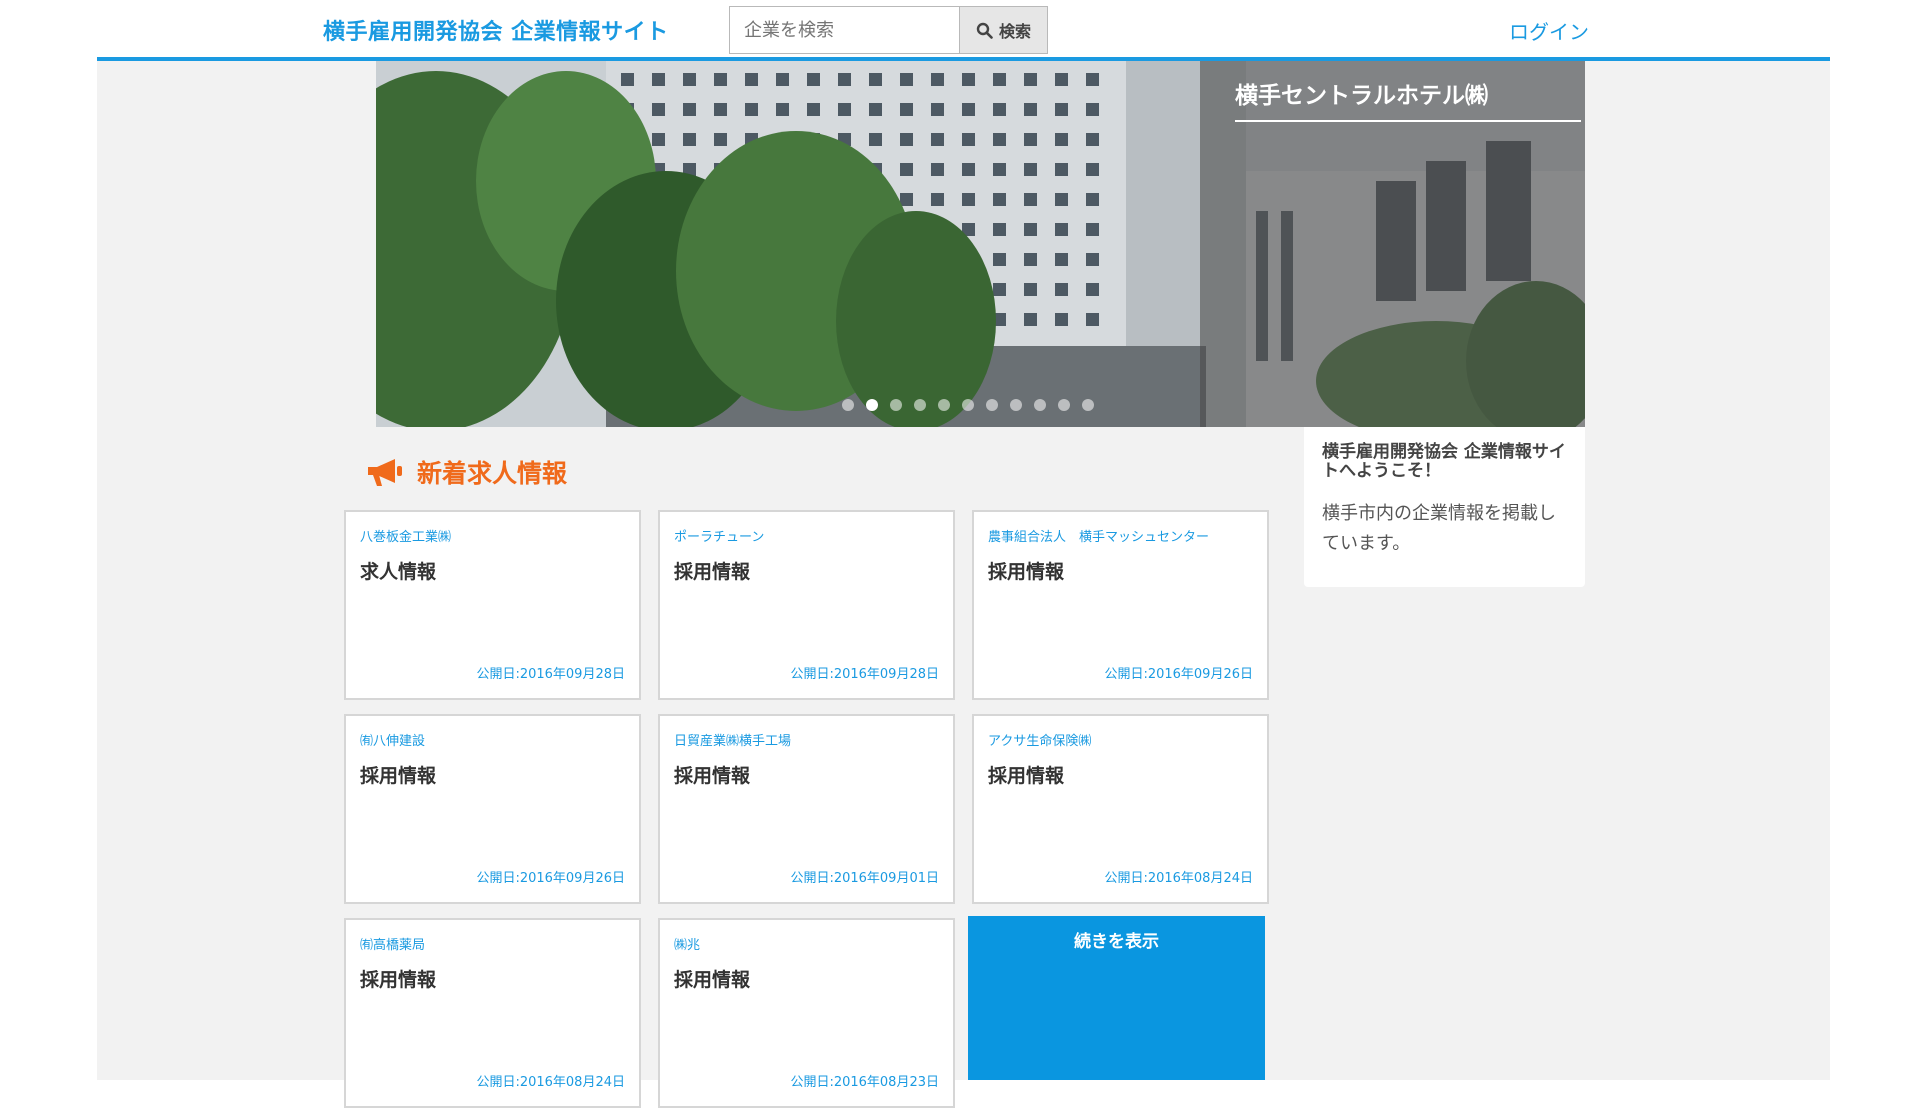 Image resolution: width=1920 pixels, height=1108 pixels. Describe the element at coordinates (492, 605) in the screenshot. I see `job-card: 八巻板金工業㈱求人情報公開日:2016年09月28日` at that location.